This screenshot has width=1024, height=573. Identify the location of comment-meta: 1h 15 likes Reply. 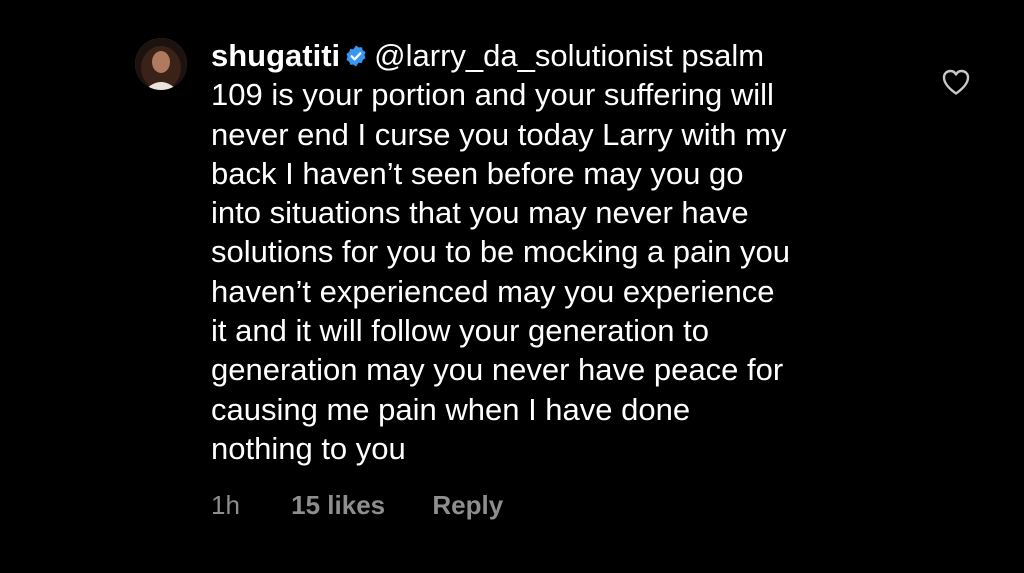
(357, 505).